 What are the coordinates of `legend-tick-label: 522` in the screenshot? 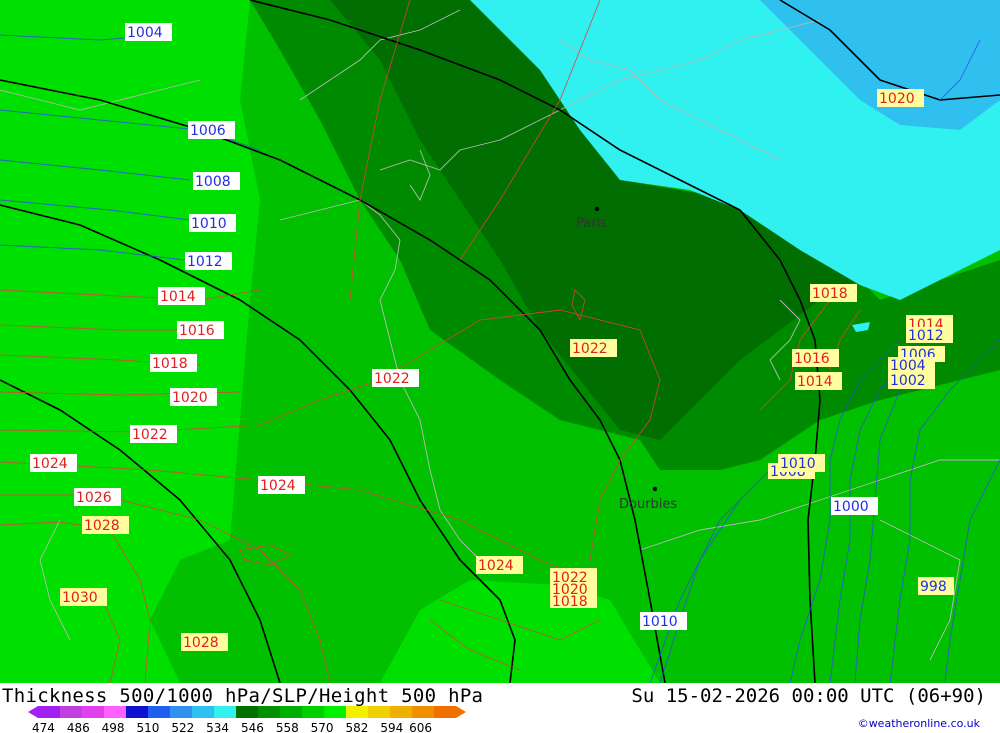 It's located at (182, 727).